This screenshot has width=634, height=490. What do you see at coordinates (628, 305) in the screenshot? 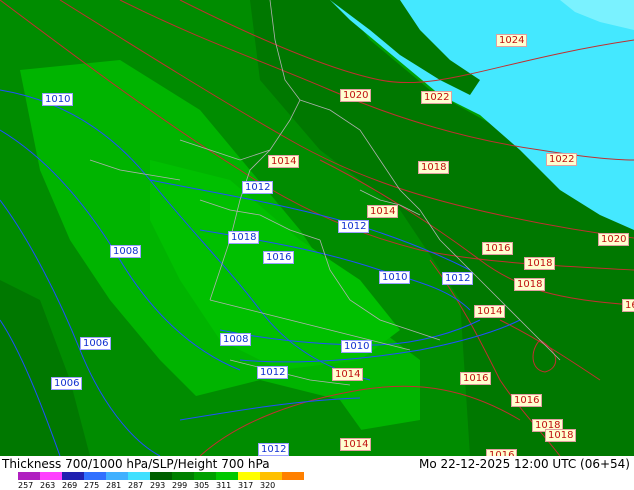
I see `isobar-label: 16` at bounding box center [628, 305].